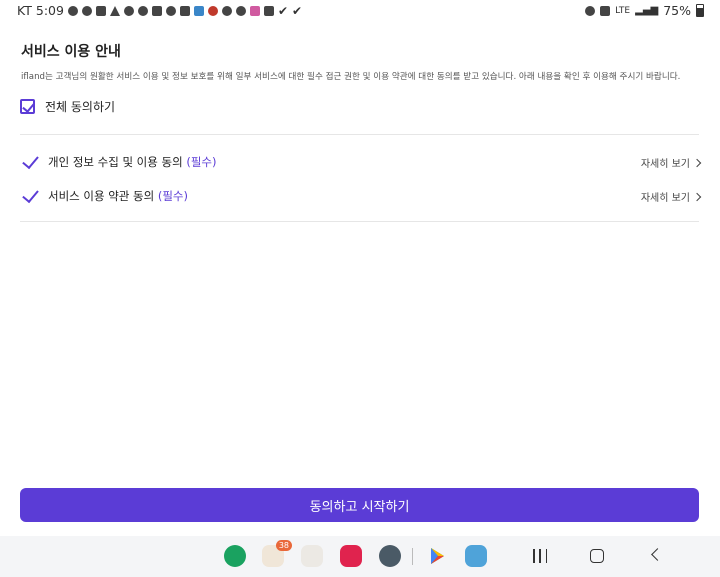 Image resolution: width=720 pixels, height=577 pixels. What do you see at coordinates (71, 52) in the screenshot?
I see `page-title: 서비스 이용 안내` at bounding box center [71, 52].